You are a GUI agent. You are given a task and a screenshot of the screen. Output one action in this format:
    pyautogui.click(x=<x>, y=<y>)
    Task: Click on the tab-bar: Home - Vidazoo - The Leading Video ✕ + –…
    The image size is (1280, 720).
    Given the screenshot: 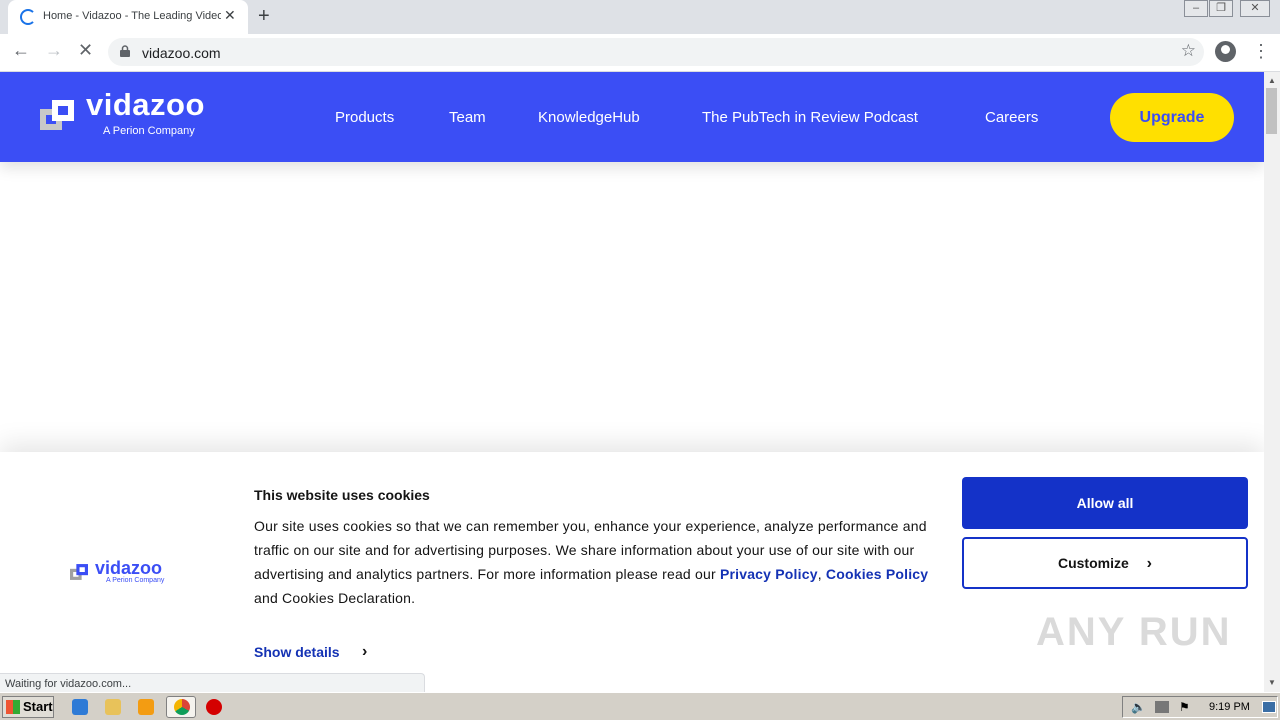 What is the action you would take?
    pyautogui.click(x=640, y=17)
    